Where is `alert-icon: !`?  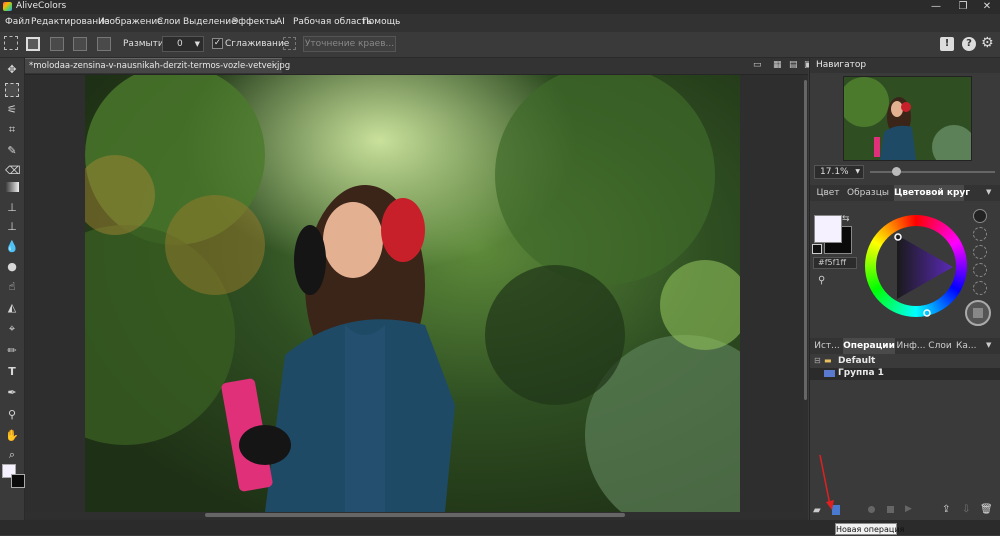 alert-icon: ! is located at coordinates (947, 44).